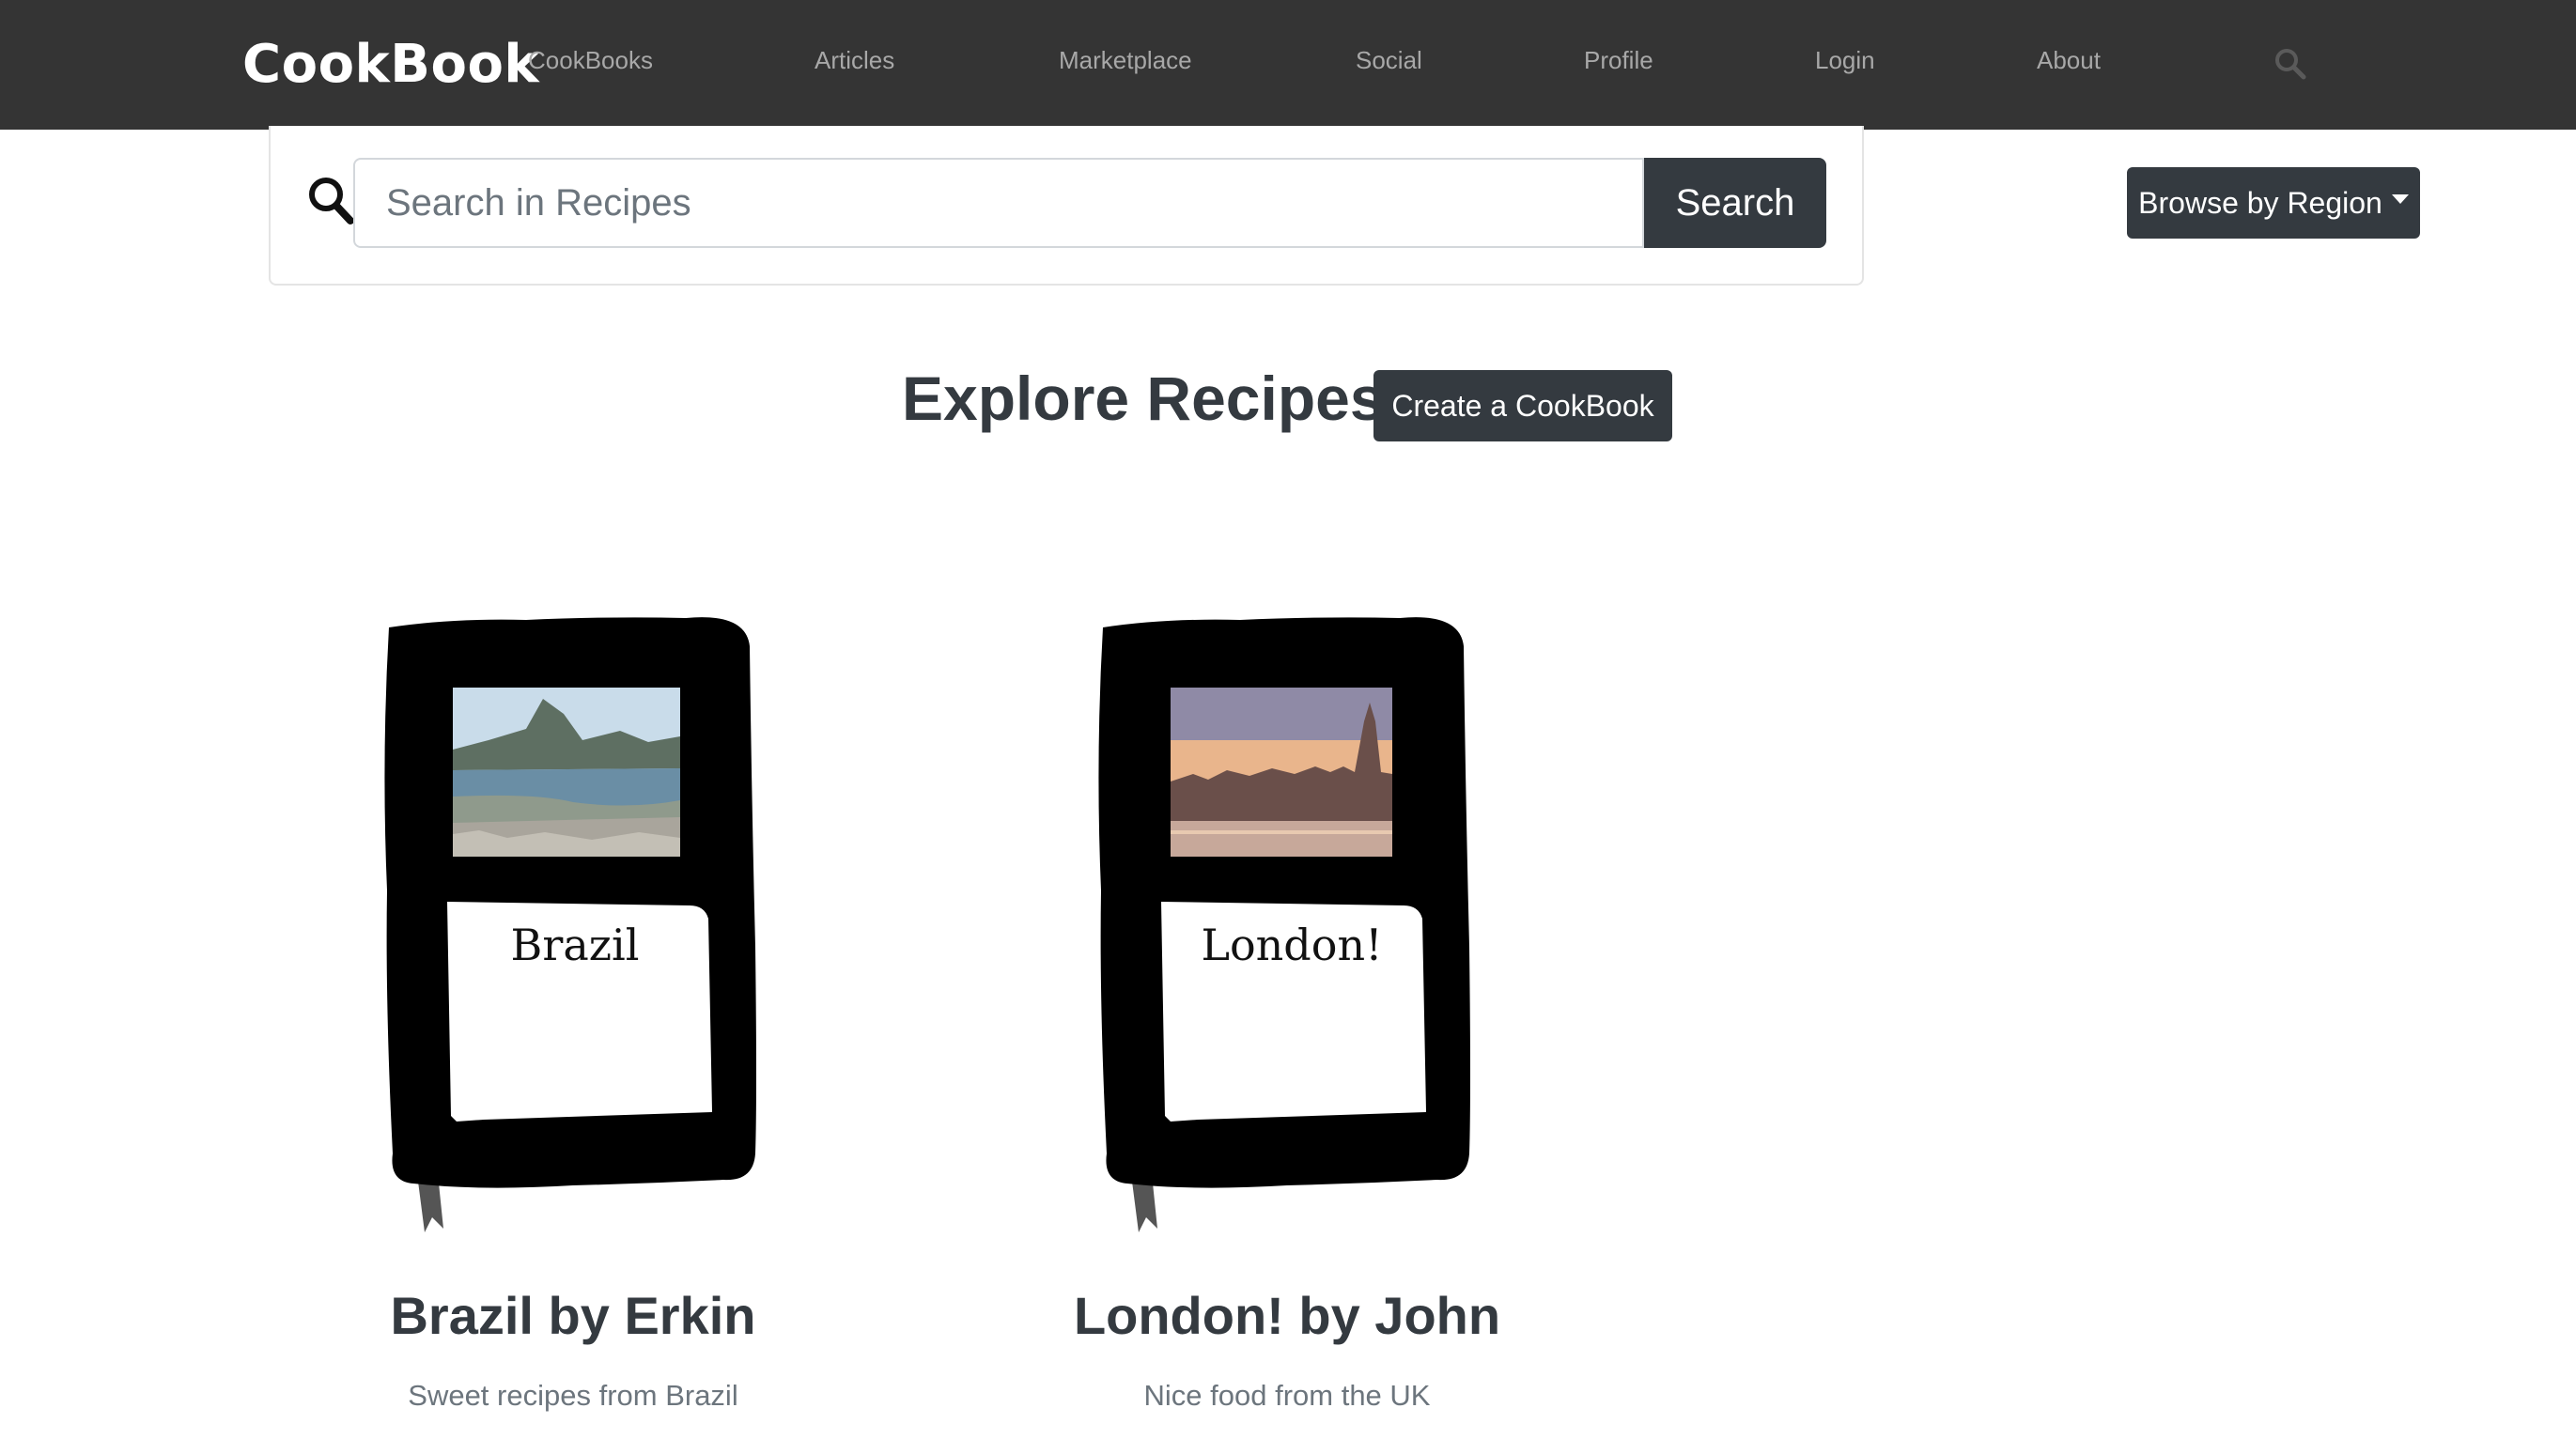  Describe the element at coordinates (1287, 1316) in the screenshot. I see `cookbook-title: London! by John` at that location.